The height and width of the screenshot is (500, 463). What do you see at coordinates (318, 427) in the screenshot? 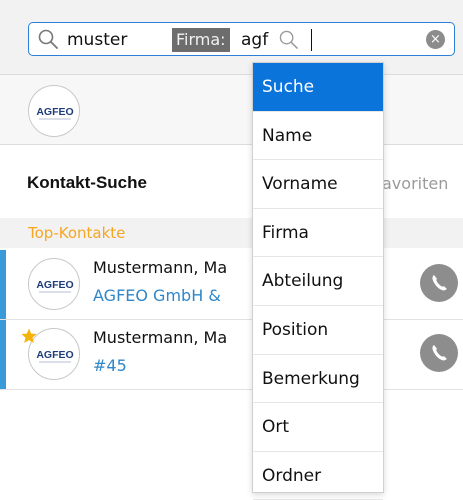
I see `dropdown-item-ort: Ort` at bounding box center [318, 427].